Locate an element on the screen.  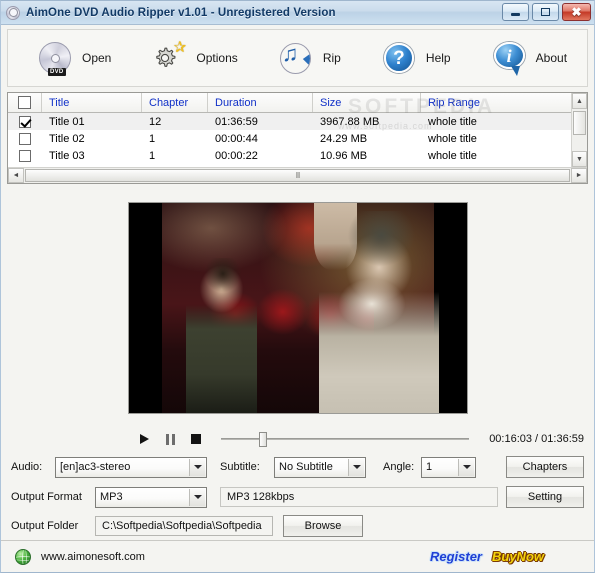
list-horizontal-scrollbar: ◄ III ► is located at coordinates (297, 175).